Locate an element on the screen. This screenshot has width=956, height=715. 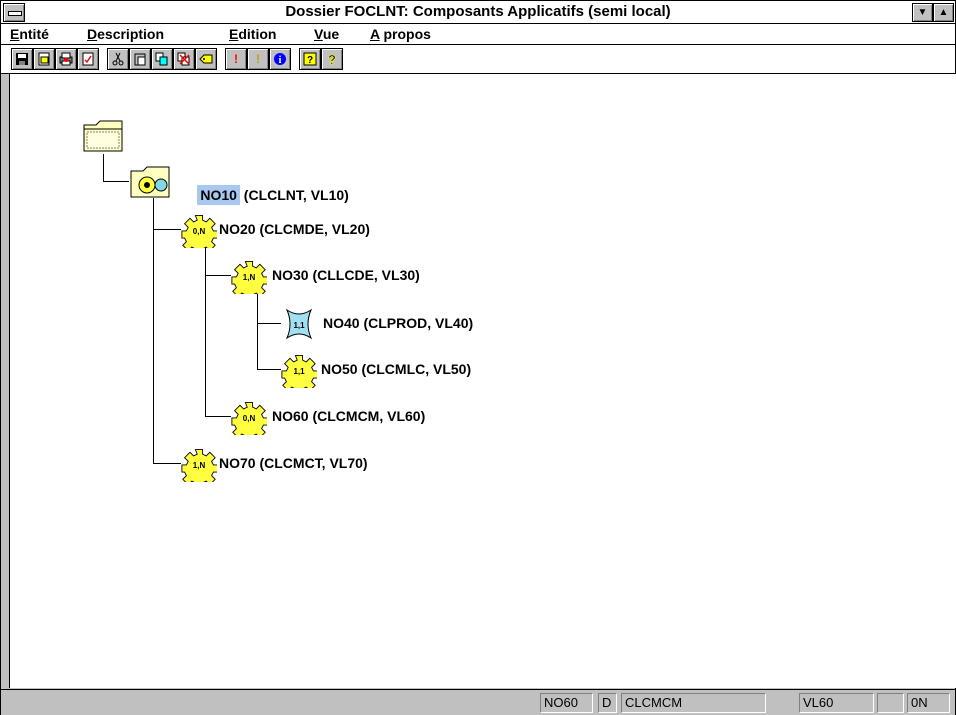
menu-entite: Entité is located at coordinates (29, 34).